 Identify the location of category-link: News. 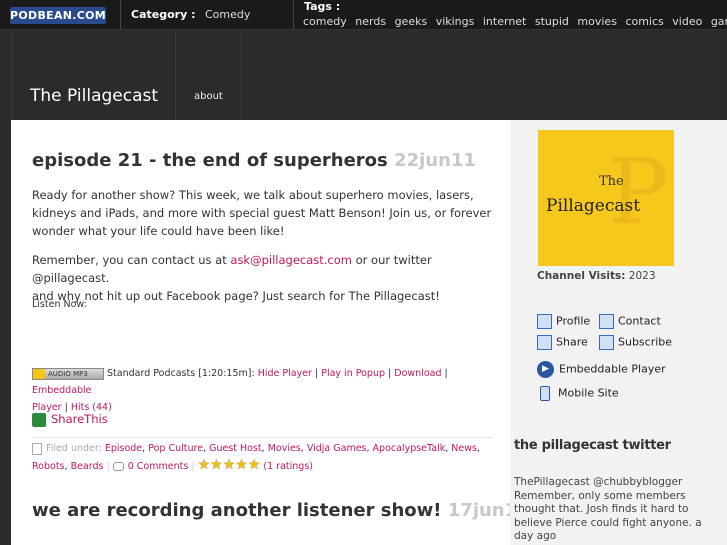
(464, 448).